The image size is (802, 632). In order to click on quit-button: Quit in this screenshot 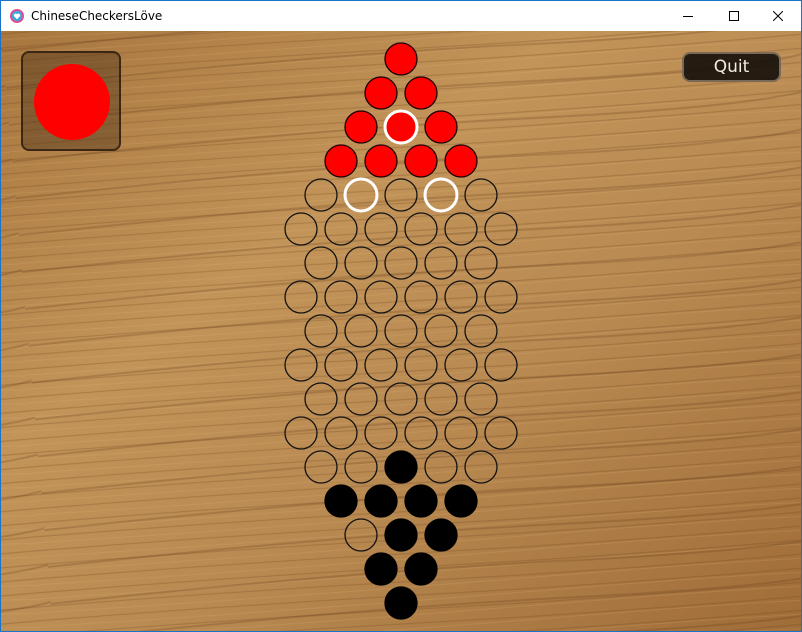, I will do `click(731, 67)`.